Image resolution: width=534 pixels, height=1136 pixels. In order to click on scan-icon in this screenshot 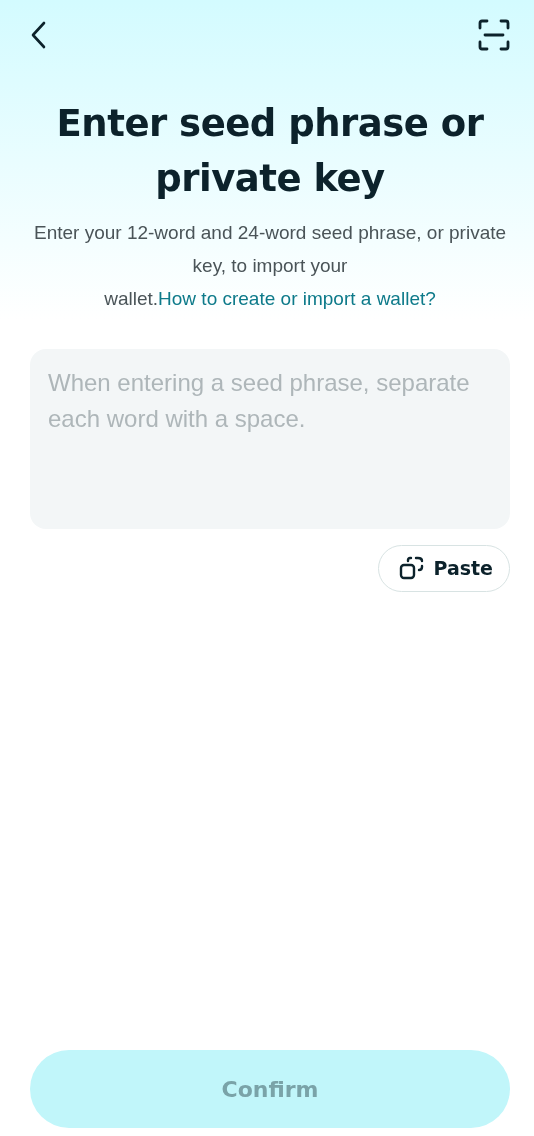, I will do `click(494, 35)`.